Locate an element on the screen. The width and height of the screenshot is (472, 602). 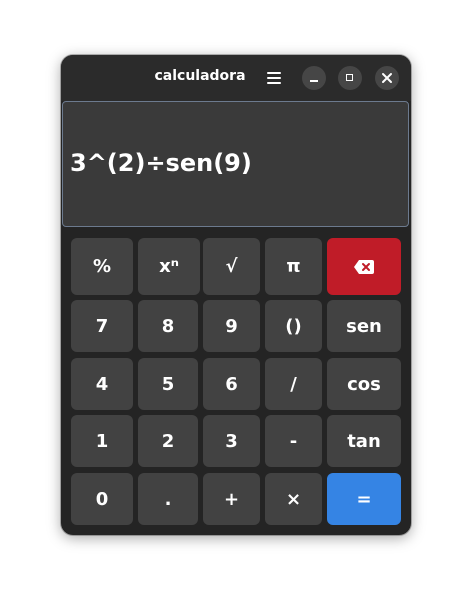
menu-button is located at coordinates (274, 78).